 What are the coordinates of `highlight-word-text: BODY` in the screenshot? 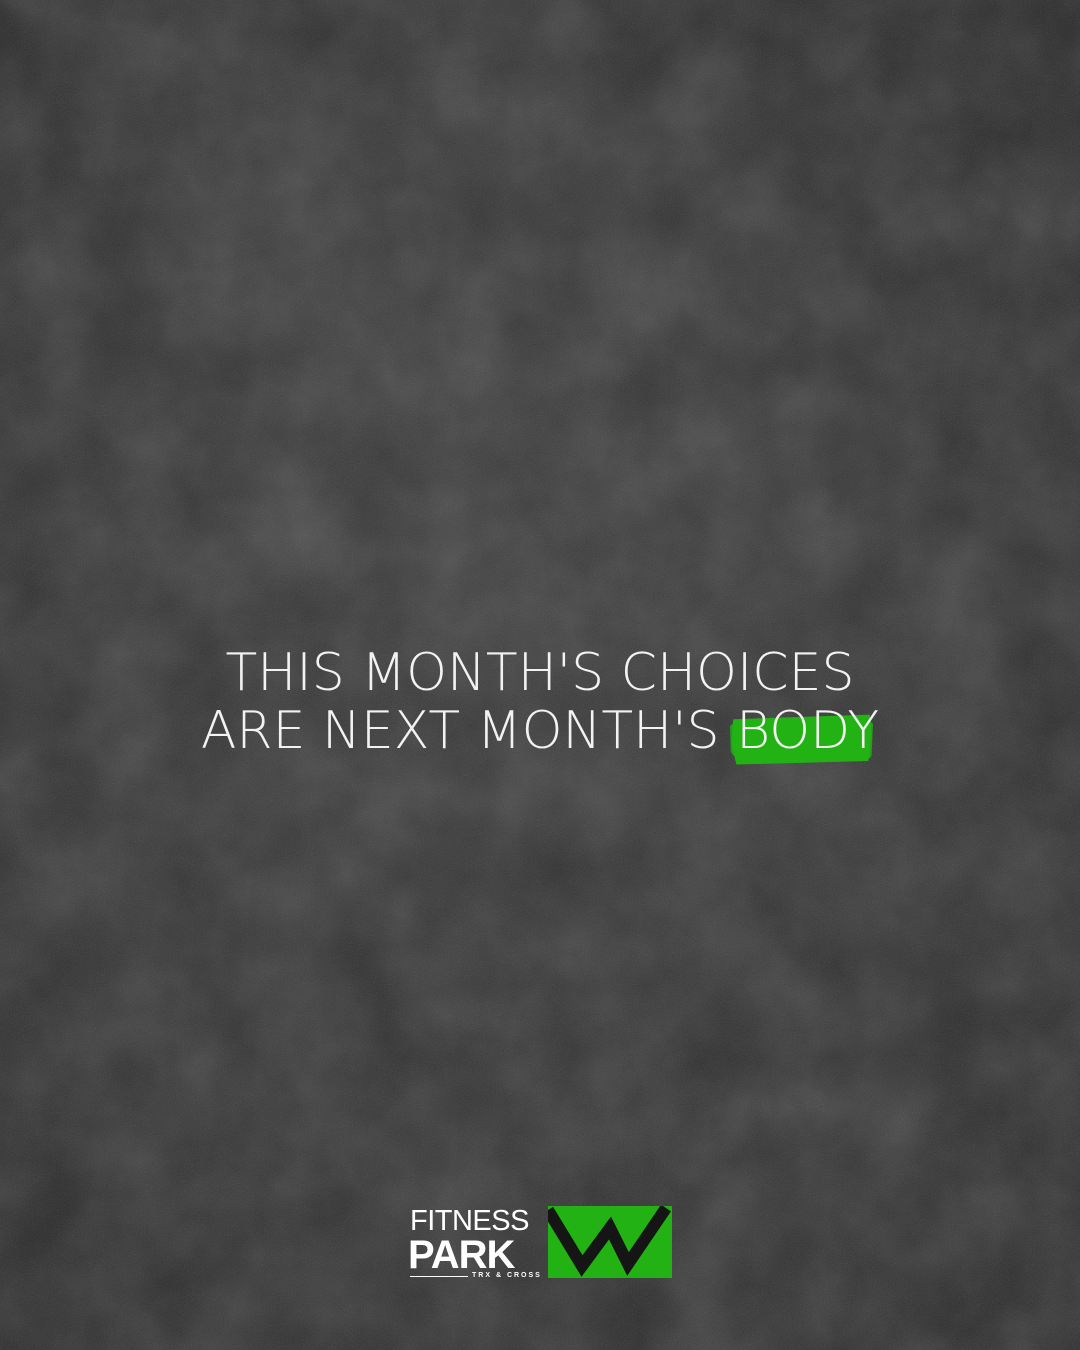 It's located at (808, 731).